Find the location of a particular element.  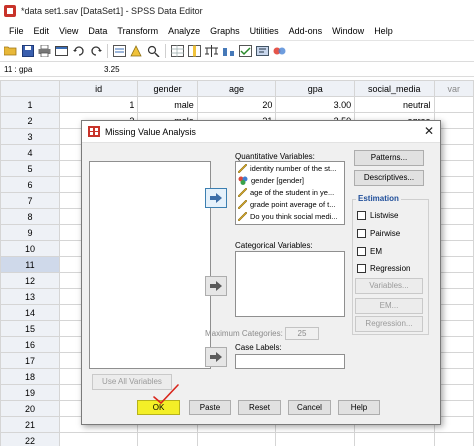

menu-addons: Add-ons is located at coordinates (306, 31).